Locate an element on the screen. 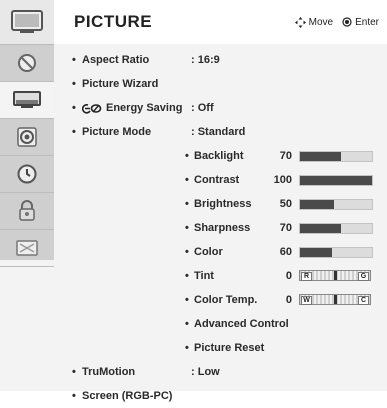 This screenshot has height=408, width=387. sidebar-item-tv is located at coordinates (27, 22).